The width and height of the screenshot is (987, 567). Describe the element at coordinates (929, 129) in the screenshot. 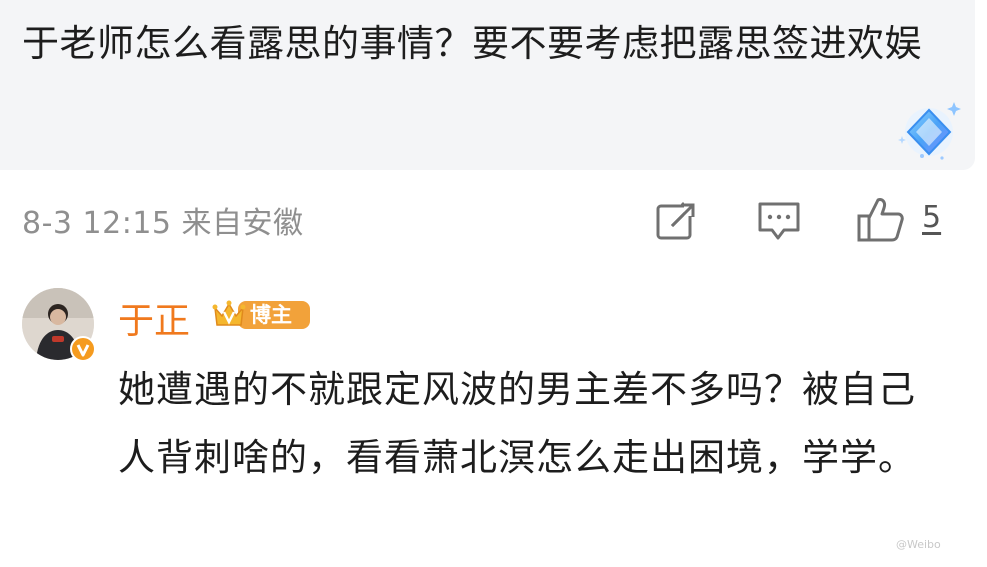

I see `sparkle-diamond-icon` at that location.